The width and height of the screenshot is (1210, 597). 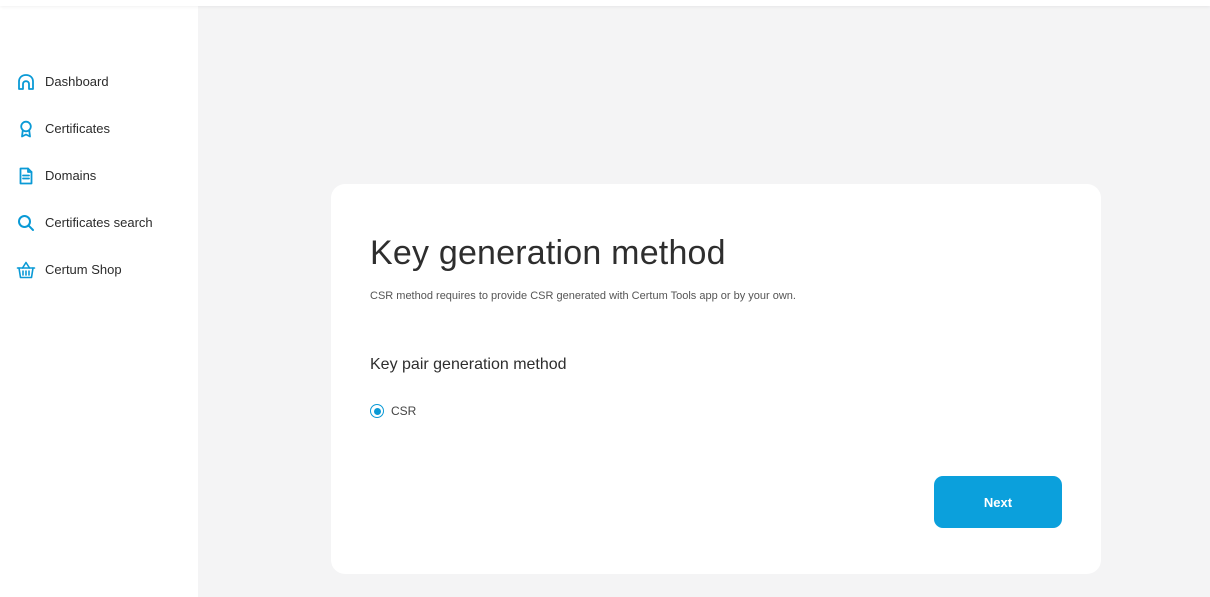 I want to click on sidebar-item-certum-shop: Certum Shop, so click(x=99, y=269).